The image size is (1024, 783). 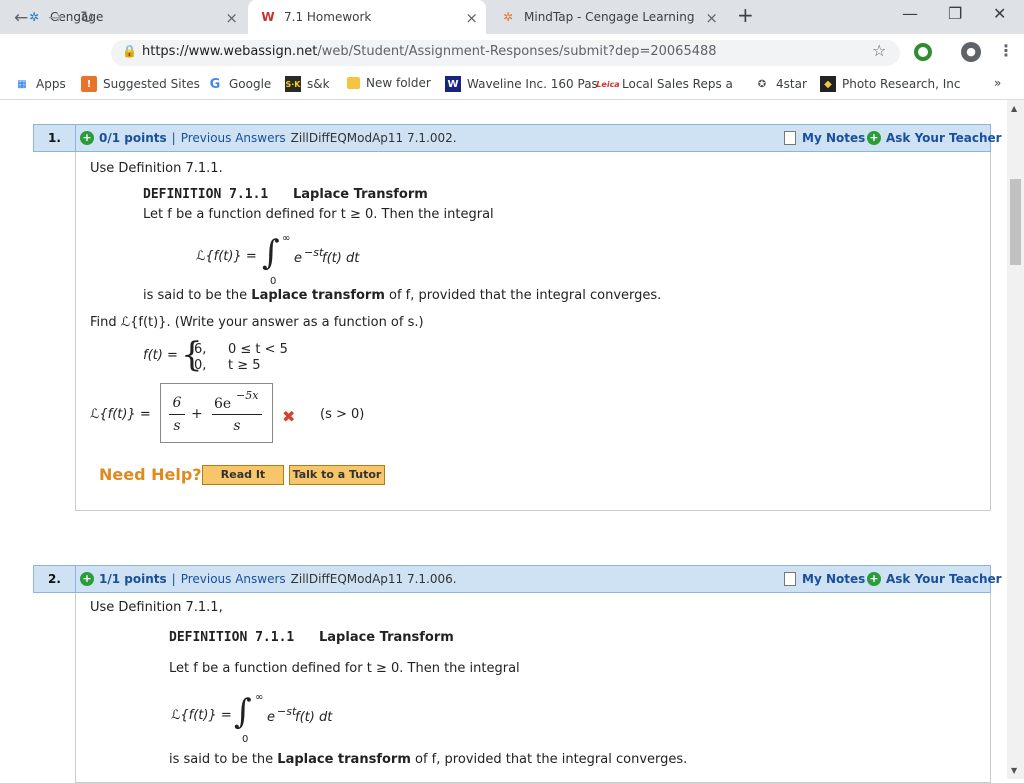 I want to click on integral-tail: f(t) dt, so click(x=341, y=258).